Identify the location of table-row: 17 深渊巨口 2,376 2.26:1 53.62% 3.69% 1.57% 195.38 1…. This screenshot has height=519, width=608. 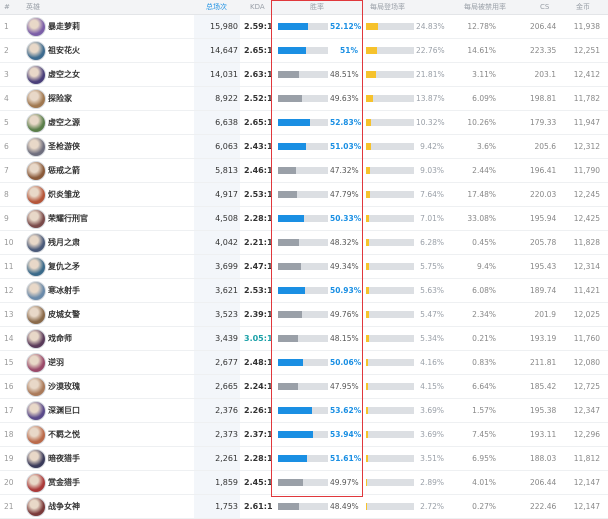
(304, 411).